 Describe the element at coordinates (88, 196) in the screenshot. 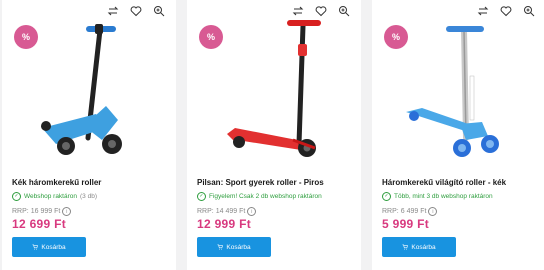

I see `stock-count: (3 db)` at that location.